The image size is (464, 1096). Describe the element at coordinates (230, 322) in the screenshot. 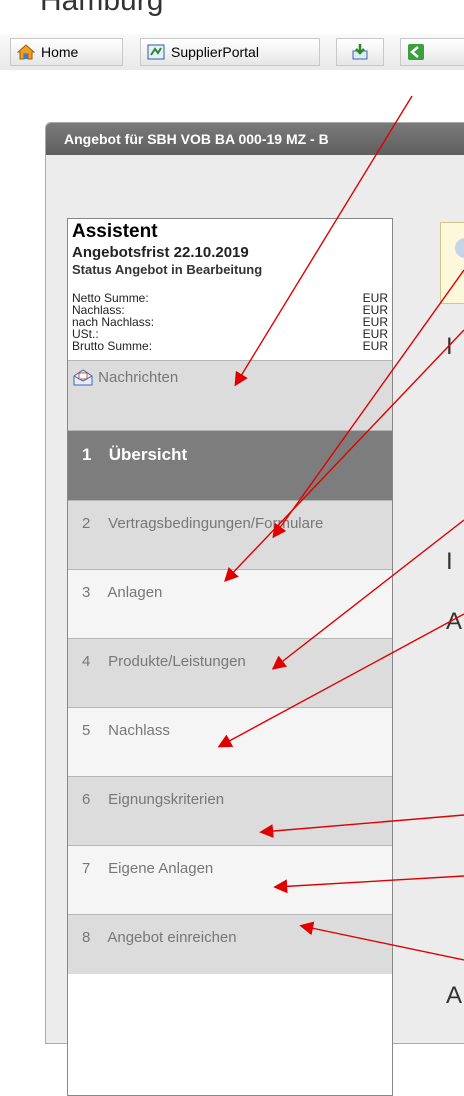

I see `sum-row-after-discount: nach Nachlass: EUR` at that location.